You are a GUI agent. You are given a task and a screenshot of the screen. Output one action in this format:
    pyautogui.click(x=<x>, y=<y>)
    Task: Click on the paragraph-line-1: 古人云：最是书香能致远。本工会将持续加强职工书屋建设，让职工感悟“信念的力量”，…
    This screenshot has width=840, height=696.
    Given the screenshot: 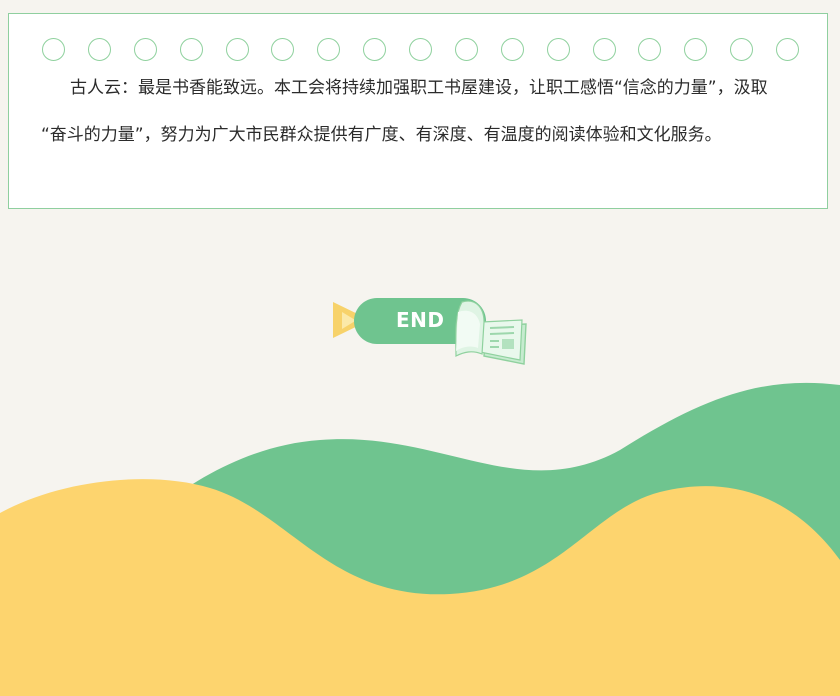 What is the action you would take?
    pyautogui.click(x=419, y=88)
    